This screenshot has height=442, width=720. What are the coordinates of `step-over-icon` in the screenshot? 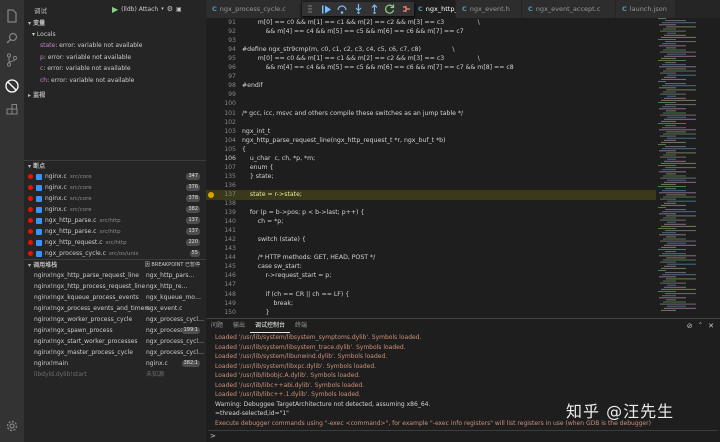 It's located at (342, 9).